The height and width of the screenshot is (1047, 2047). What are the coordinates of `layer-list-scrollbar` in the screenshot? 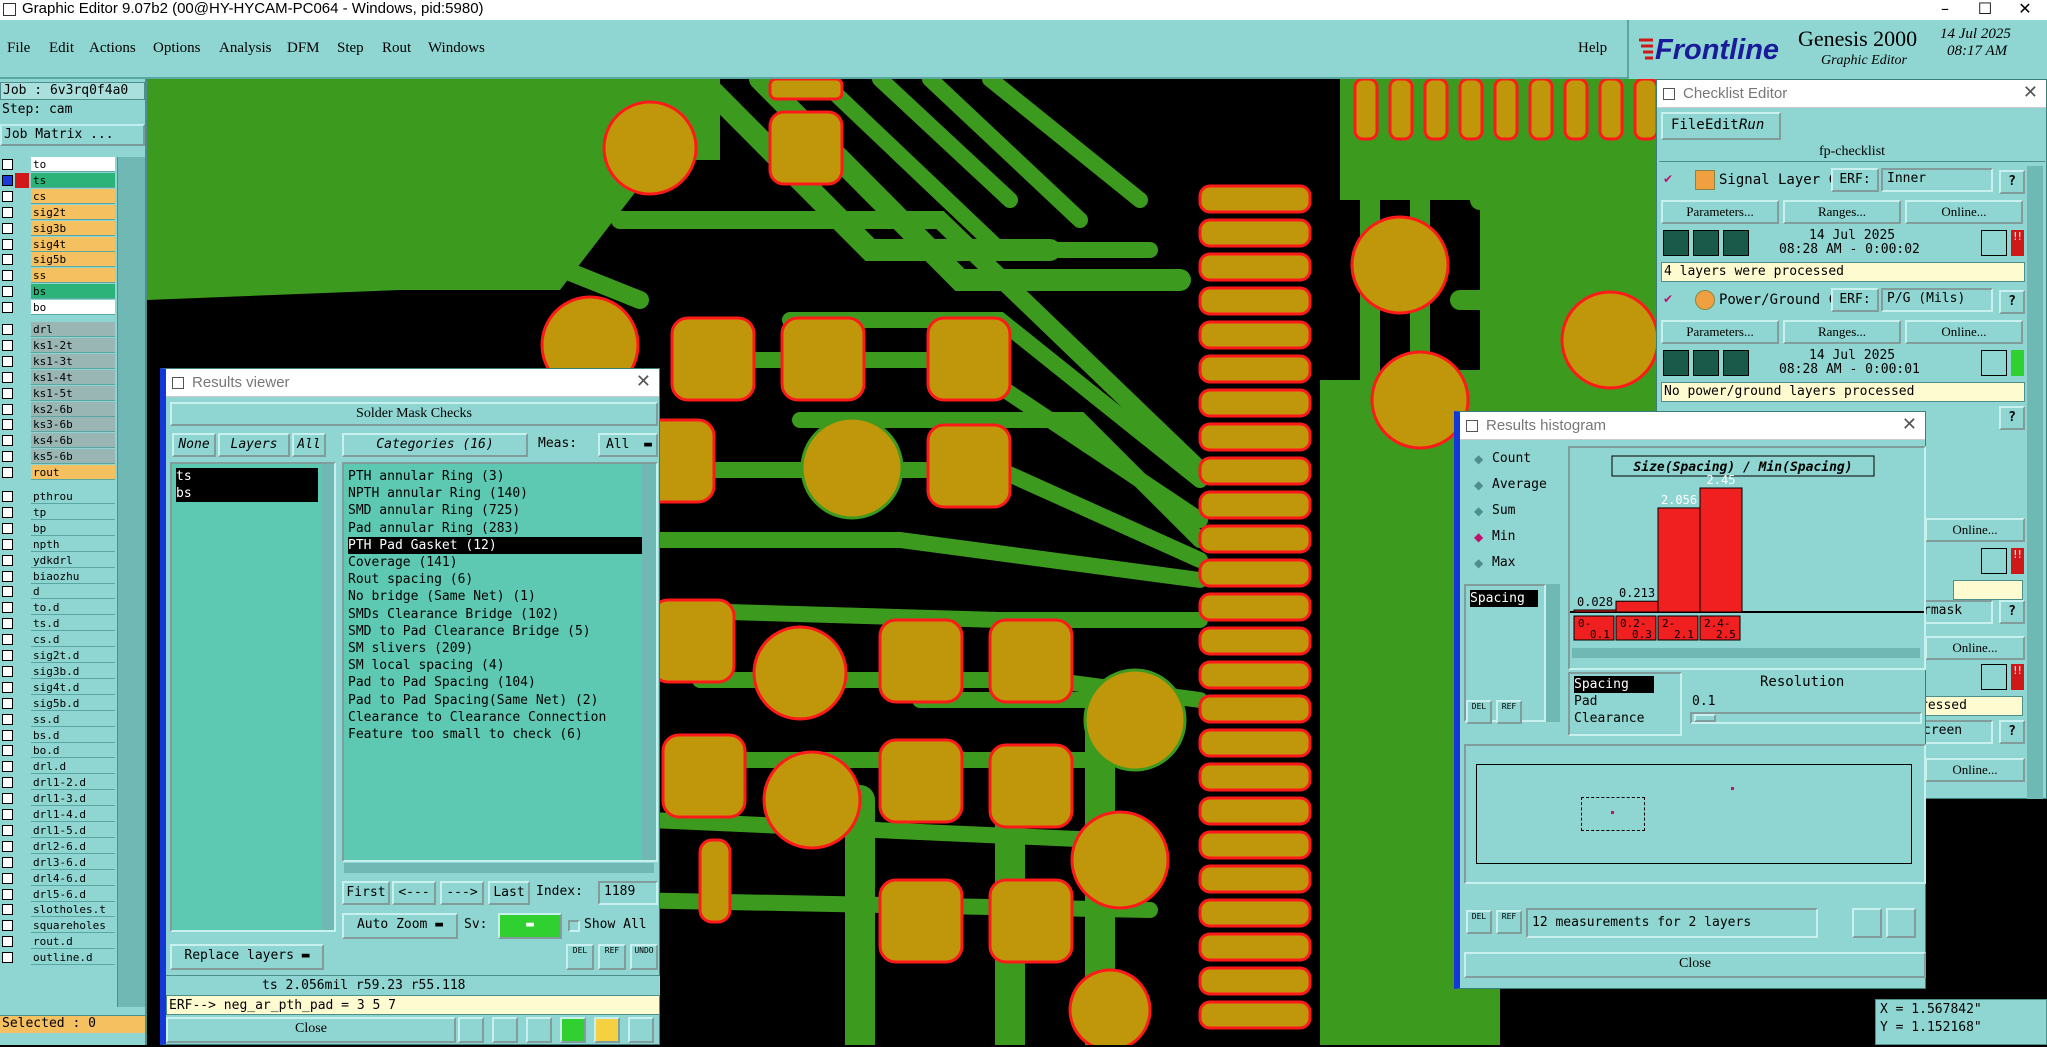 It's located at (131, 582).